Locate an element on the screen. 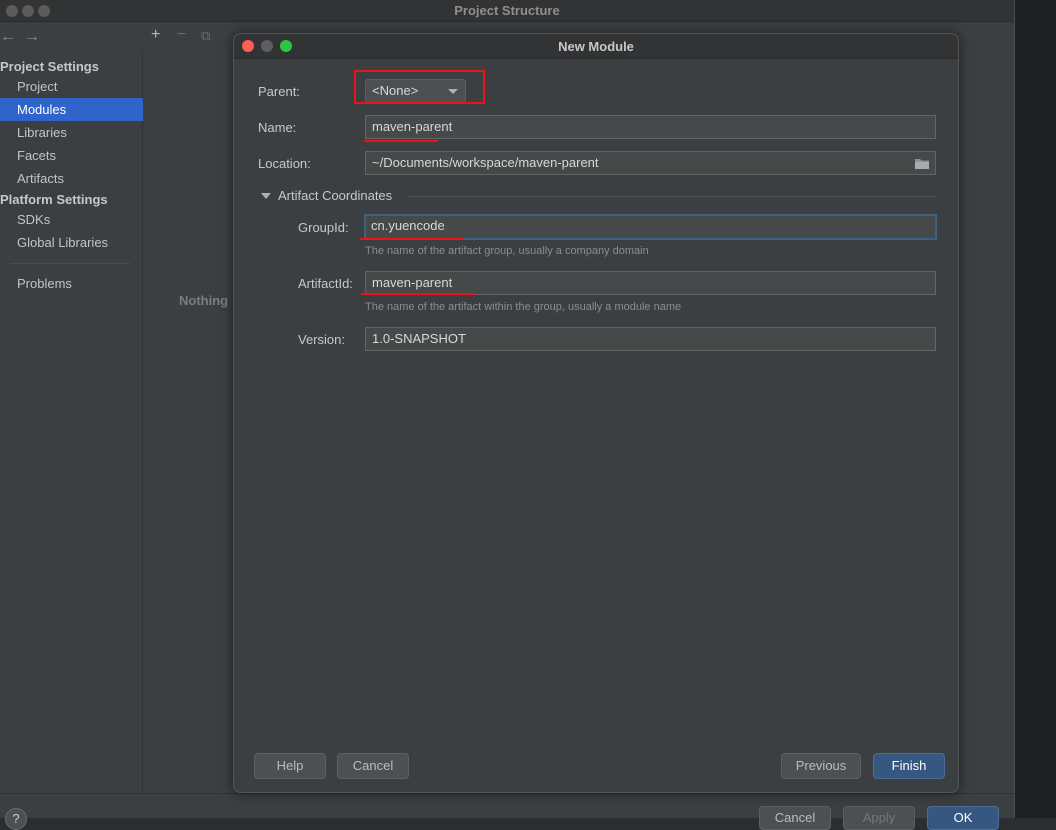  outer-apply-button: Apply is located at coordinates (879, 818).